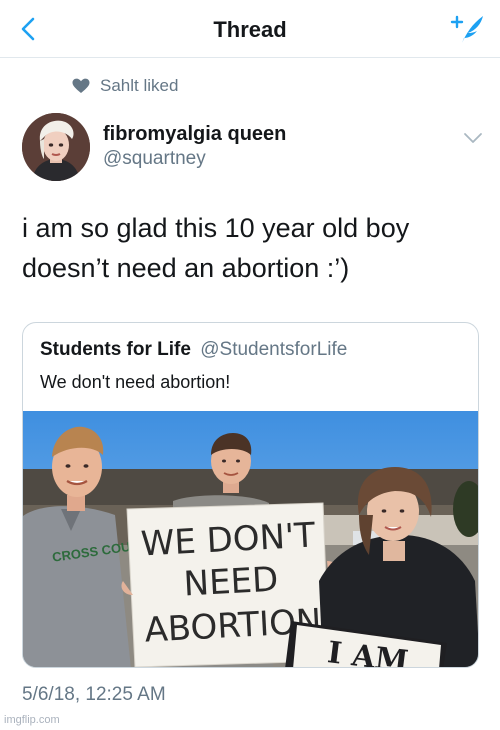  What do you see at coordinates (186, 268) in the screenshot?
I see `tweet-text-line: doesn’t need an abortion :’)` at bounding box center [186, 268].